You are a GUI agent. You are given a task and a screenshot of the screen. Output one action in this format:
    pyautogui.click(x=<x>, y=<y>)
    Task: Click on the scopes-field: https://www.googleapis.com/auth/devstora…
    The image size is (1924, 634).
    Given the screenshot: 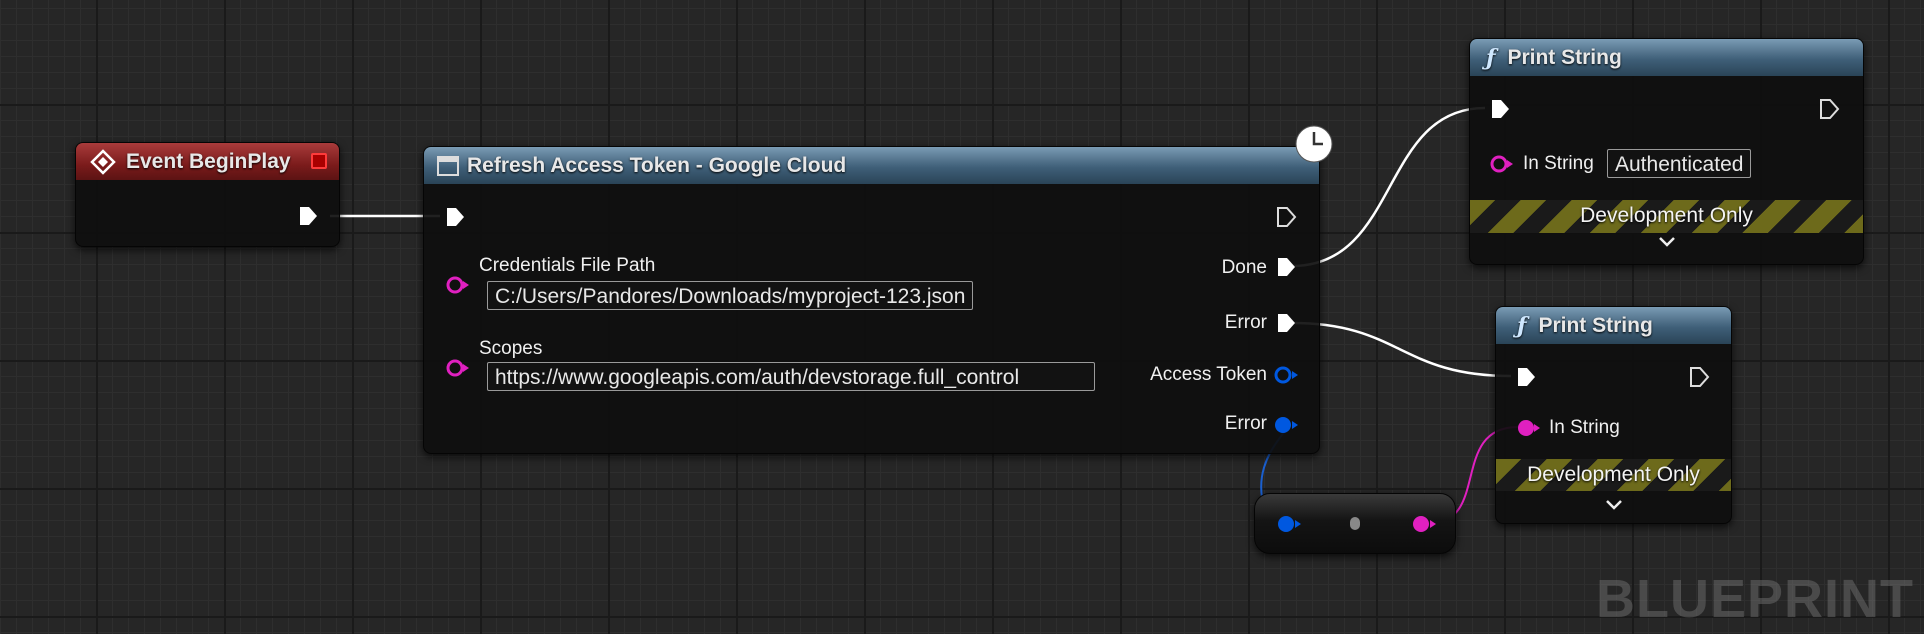 What is the action you would take?
    pyautogui.click(x=791, y=376)
    